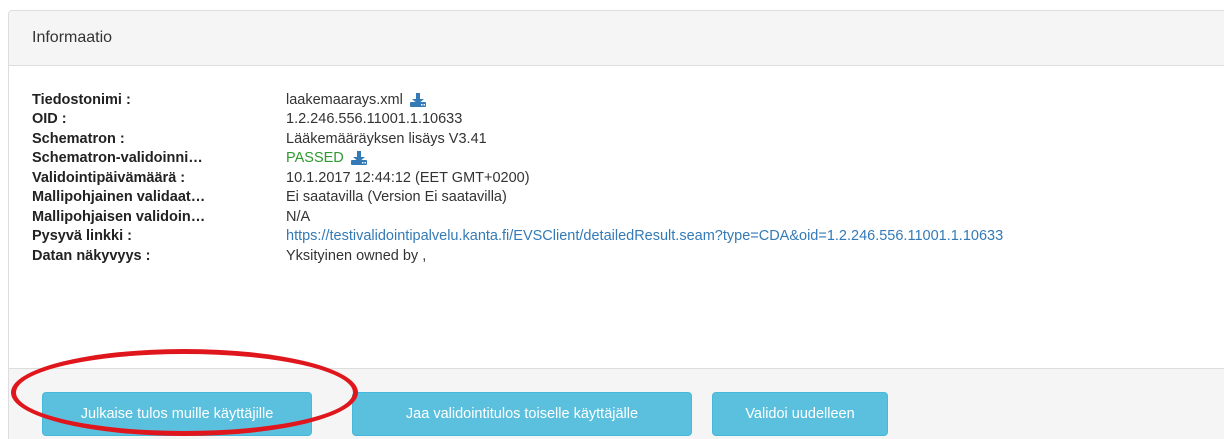 The image size is (1224, 439). I want to click on info-row-oid: OID : 1.2.246.556.11001.1.10633, so click(517, 120).